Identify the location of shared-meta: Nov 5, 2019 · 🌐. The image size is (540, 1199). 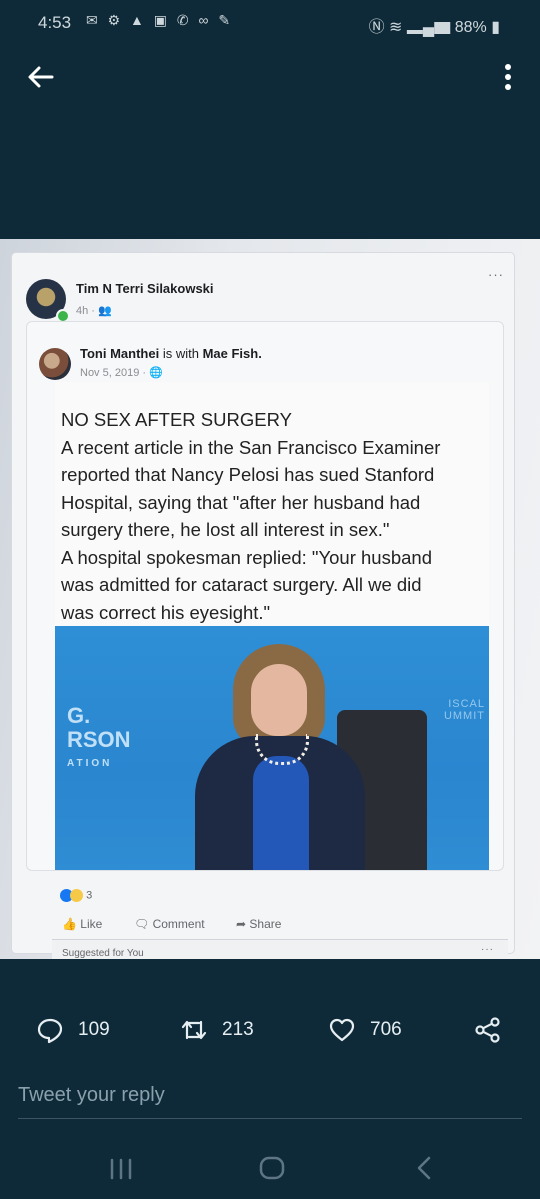
(121, 372).